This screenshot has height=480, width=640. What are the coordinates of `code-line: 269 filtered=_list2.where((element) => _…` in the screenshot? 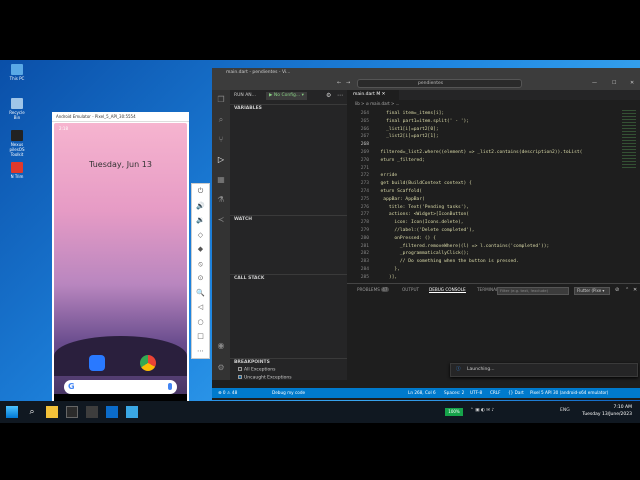 It's located at (493, 153).